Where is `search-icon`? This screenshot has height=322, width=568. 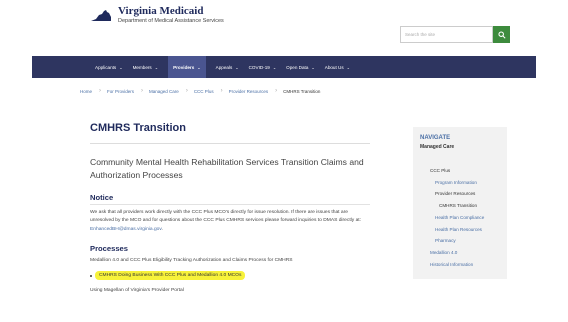
search-icon is located at coordinates (501, 34).